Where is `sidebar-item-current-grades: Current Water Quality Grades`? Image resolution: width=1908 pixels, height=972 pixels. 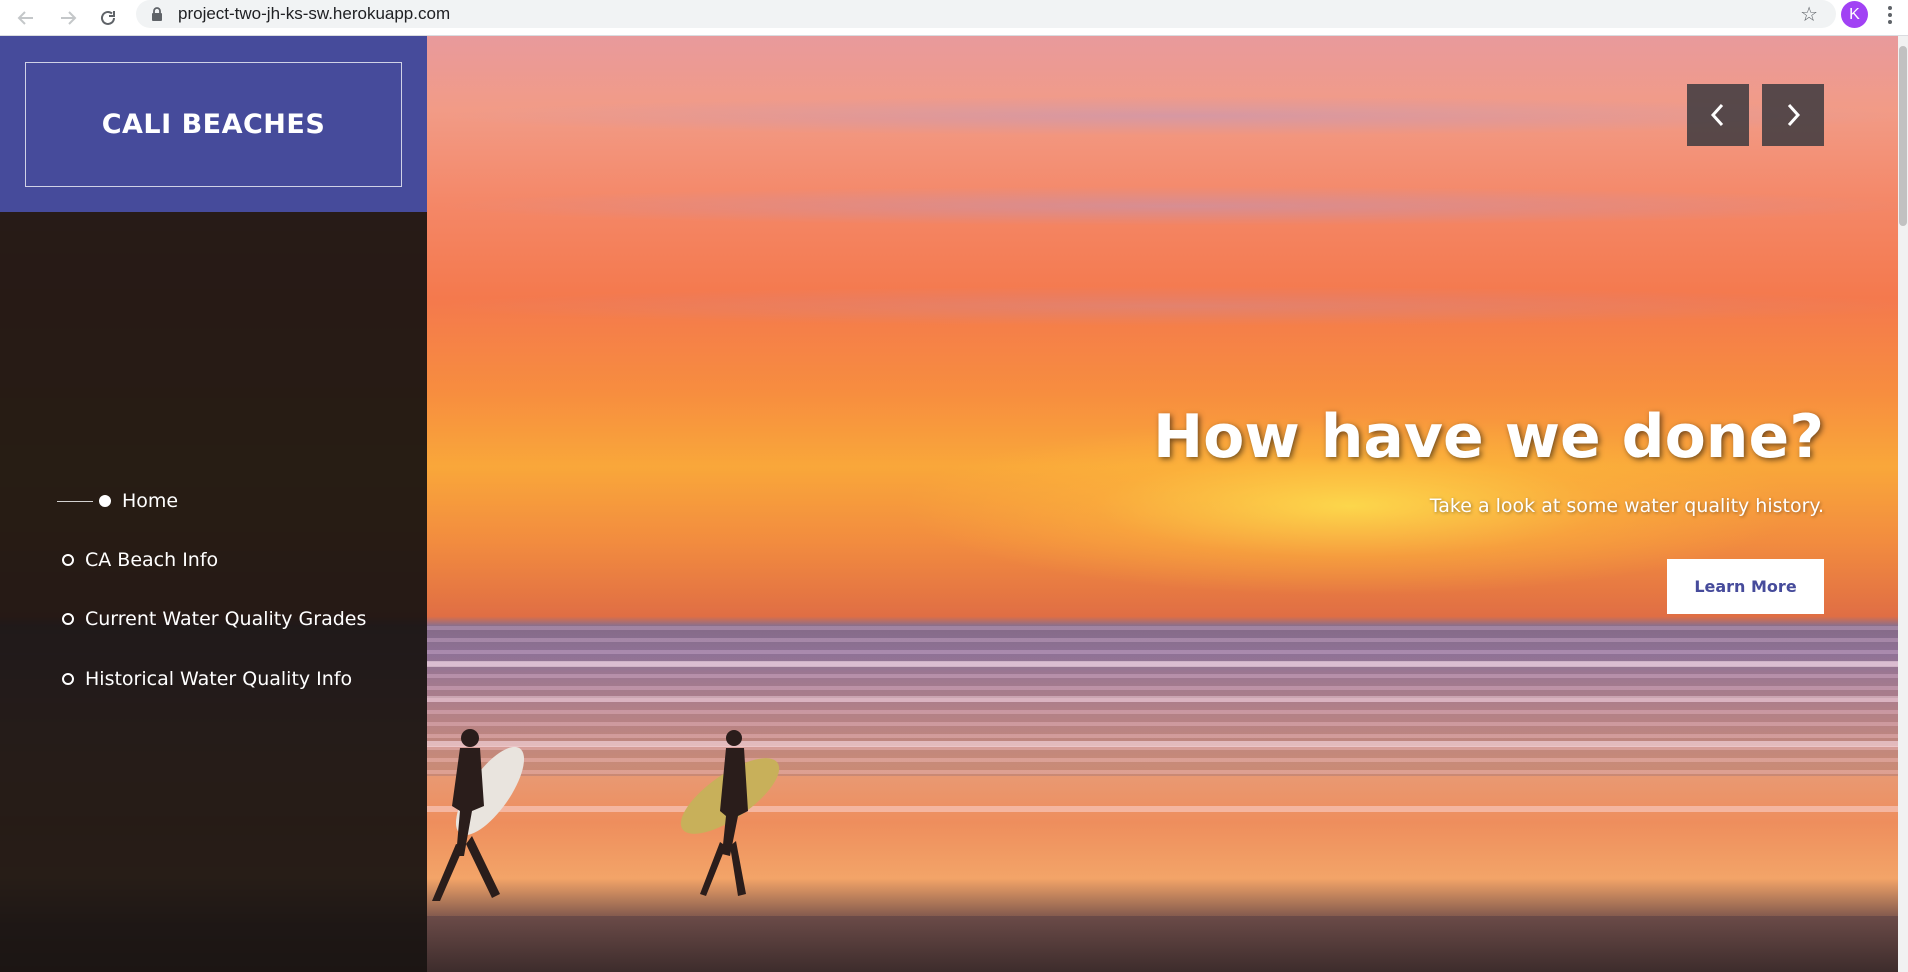
sidebar-item-current-grades: Current Water Quality Grades is located at coordinates (214, 619).